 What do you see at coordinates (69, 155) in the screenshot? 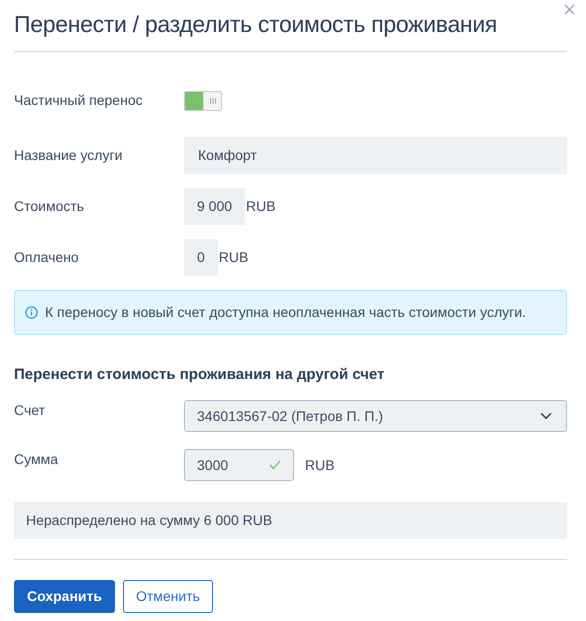
I see `field-label: Название услуги` at bounding box center [69, 155].